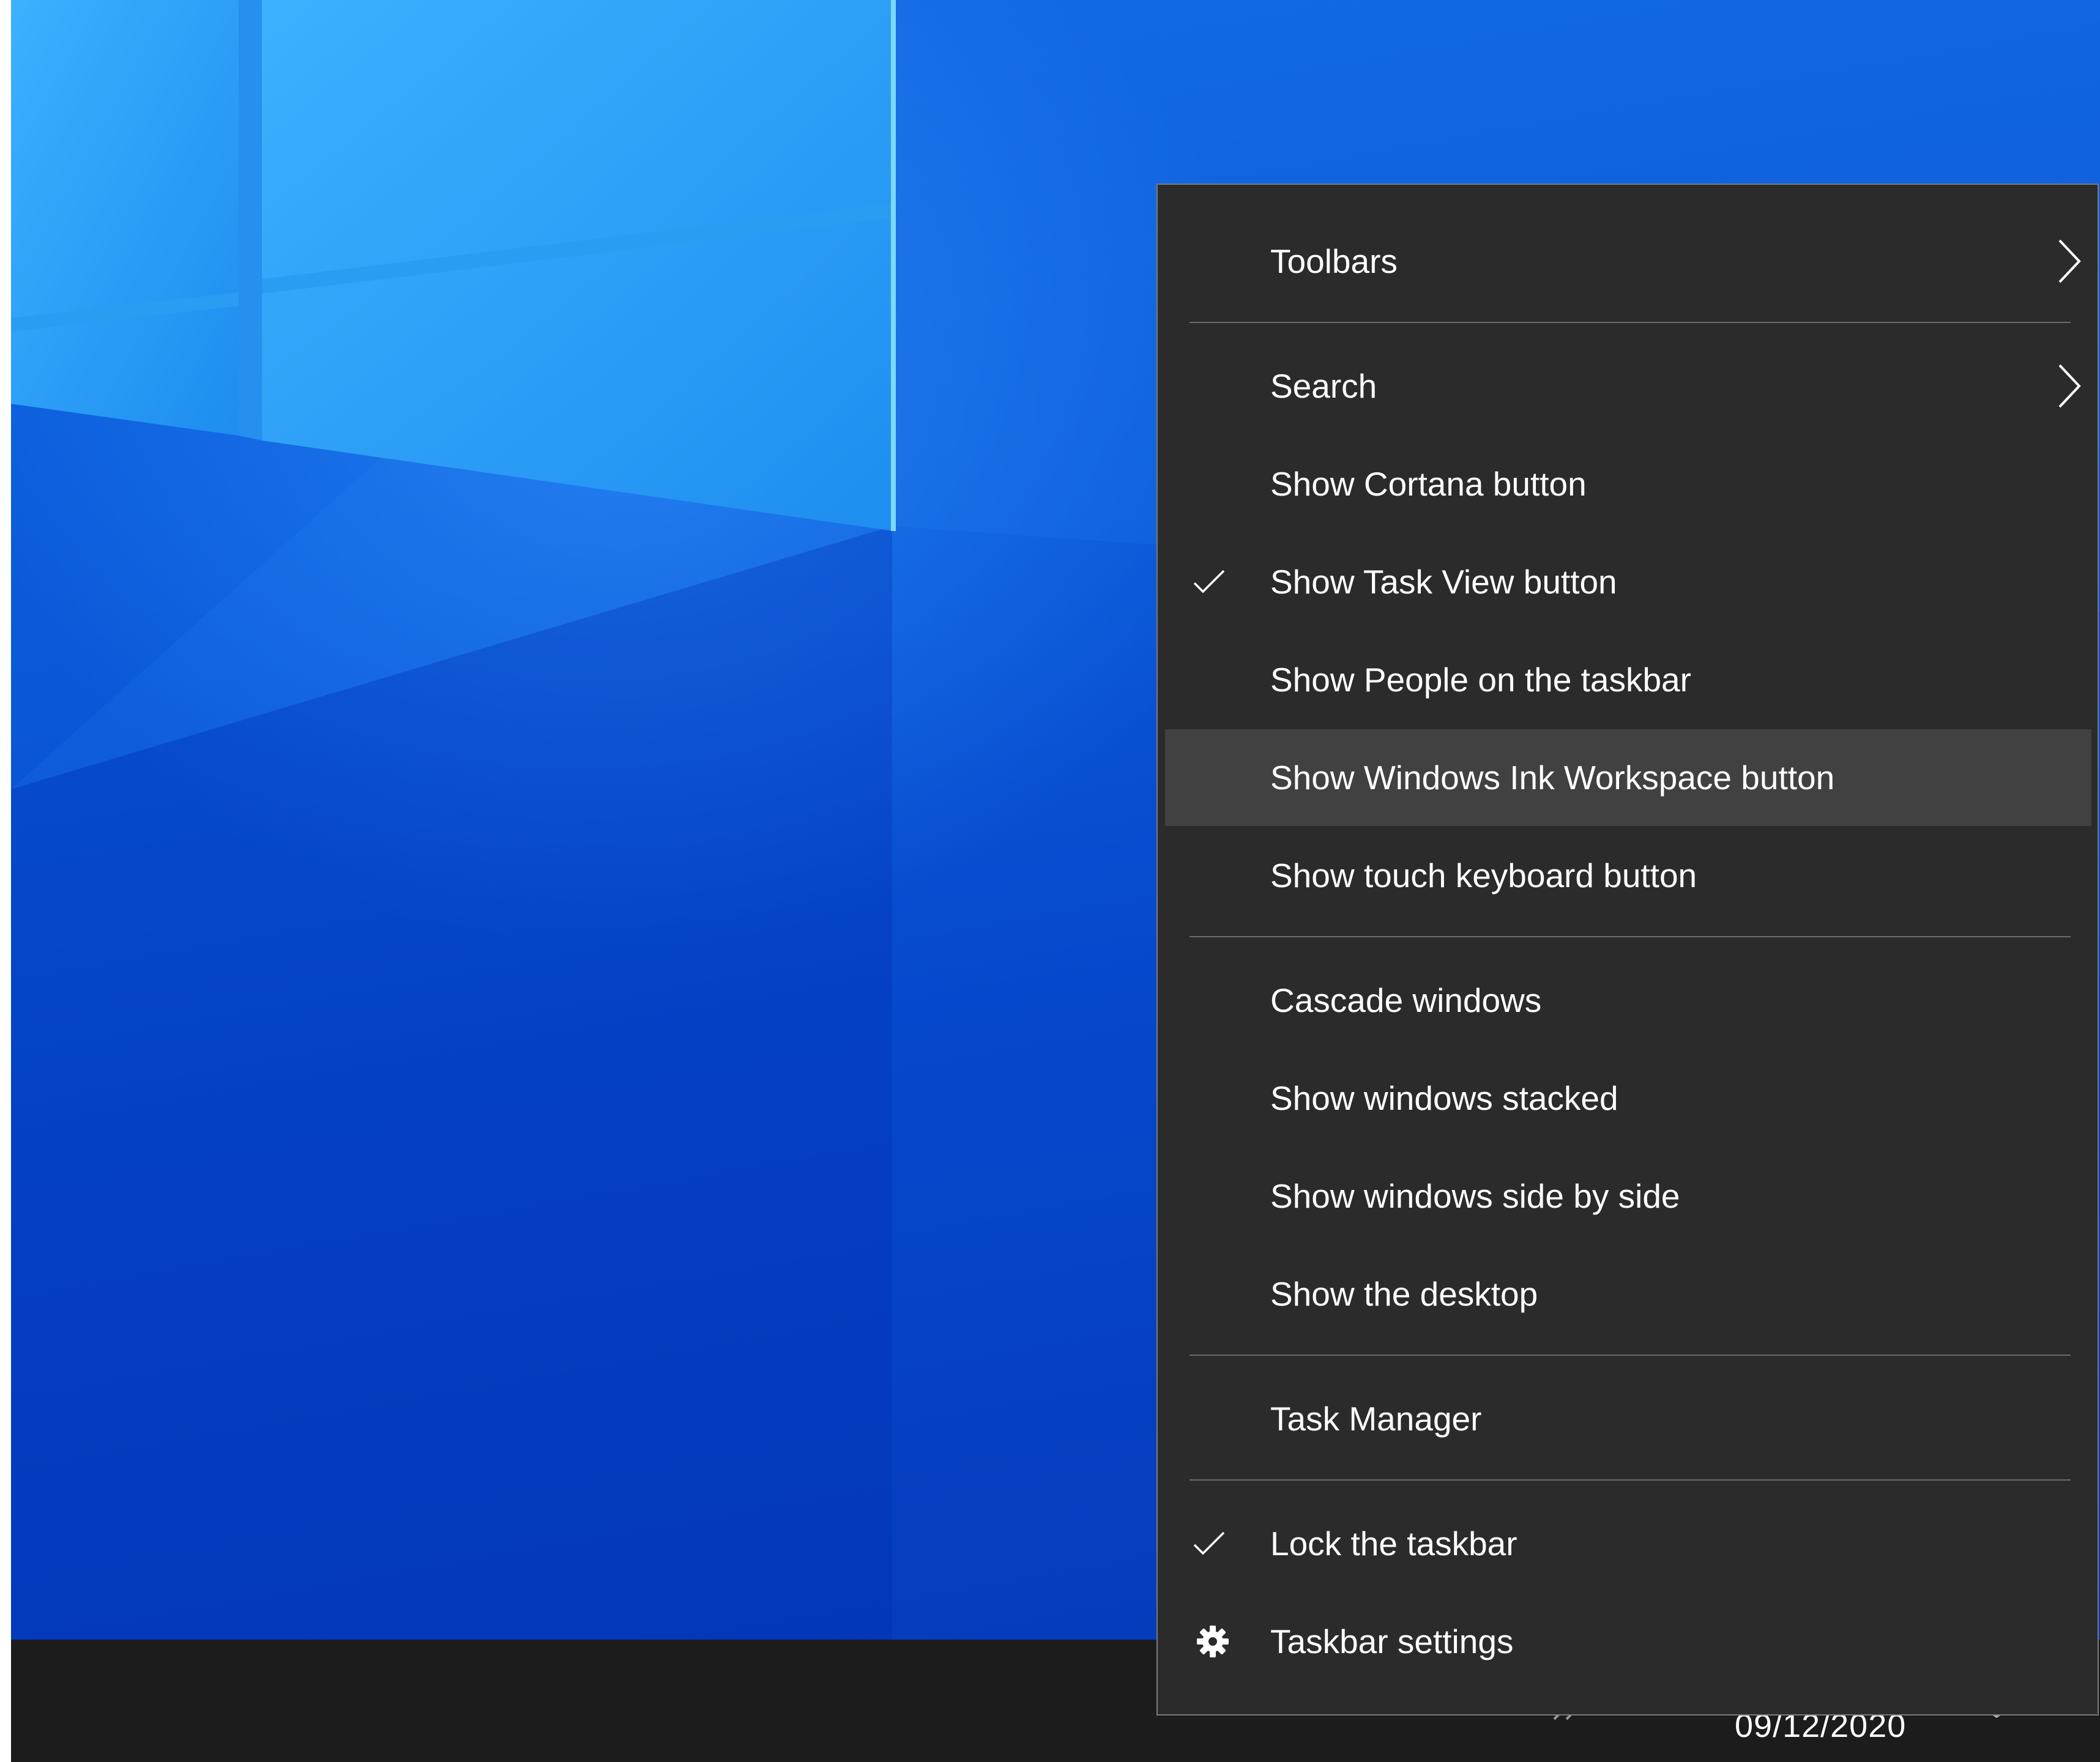 Image resolution: width=2100 pixels, height=1762 pixels. I want to click on menu-item-show-windows-side-by-side: Show windows side by side, so click(1628, 1196).